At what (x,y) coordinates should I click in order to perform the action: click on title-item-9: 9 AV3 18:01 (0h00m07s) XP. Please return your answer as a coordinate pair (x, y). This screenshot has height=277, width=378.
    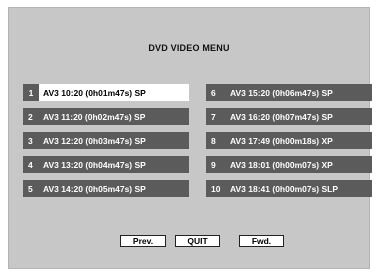
    Looking at the image, I should click on (289, 164).